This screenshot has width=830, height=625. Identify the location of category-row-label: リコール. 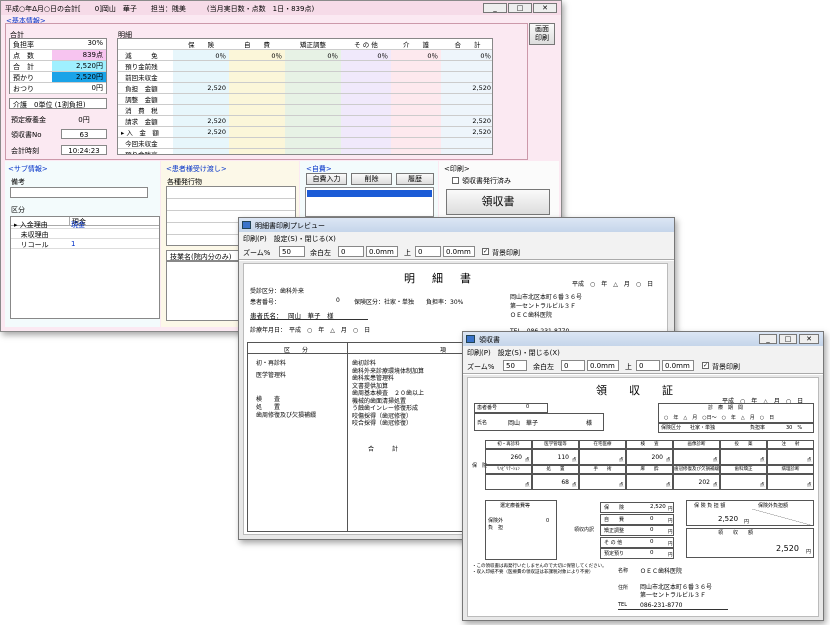
(31, 245).